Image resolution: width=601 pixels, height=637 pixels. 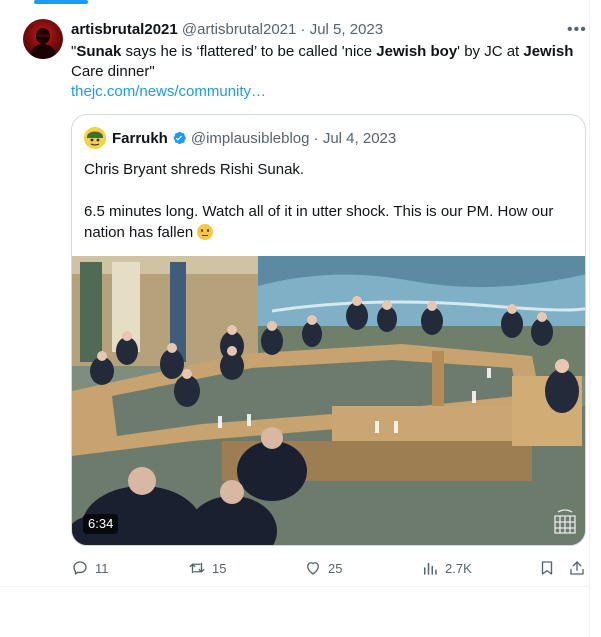 I want to click on column-divider, so click(x=589, y=318).